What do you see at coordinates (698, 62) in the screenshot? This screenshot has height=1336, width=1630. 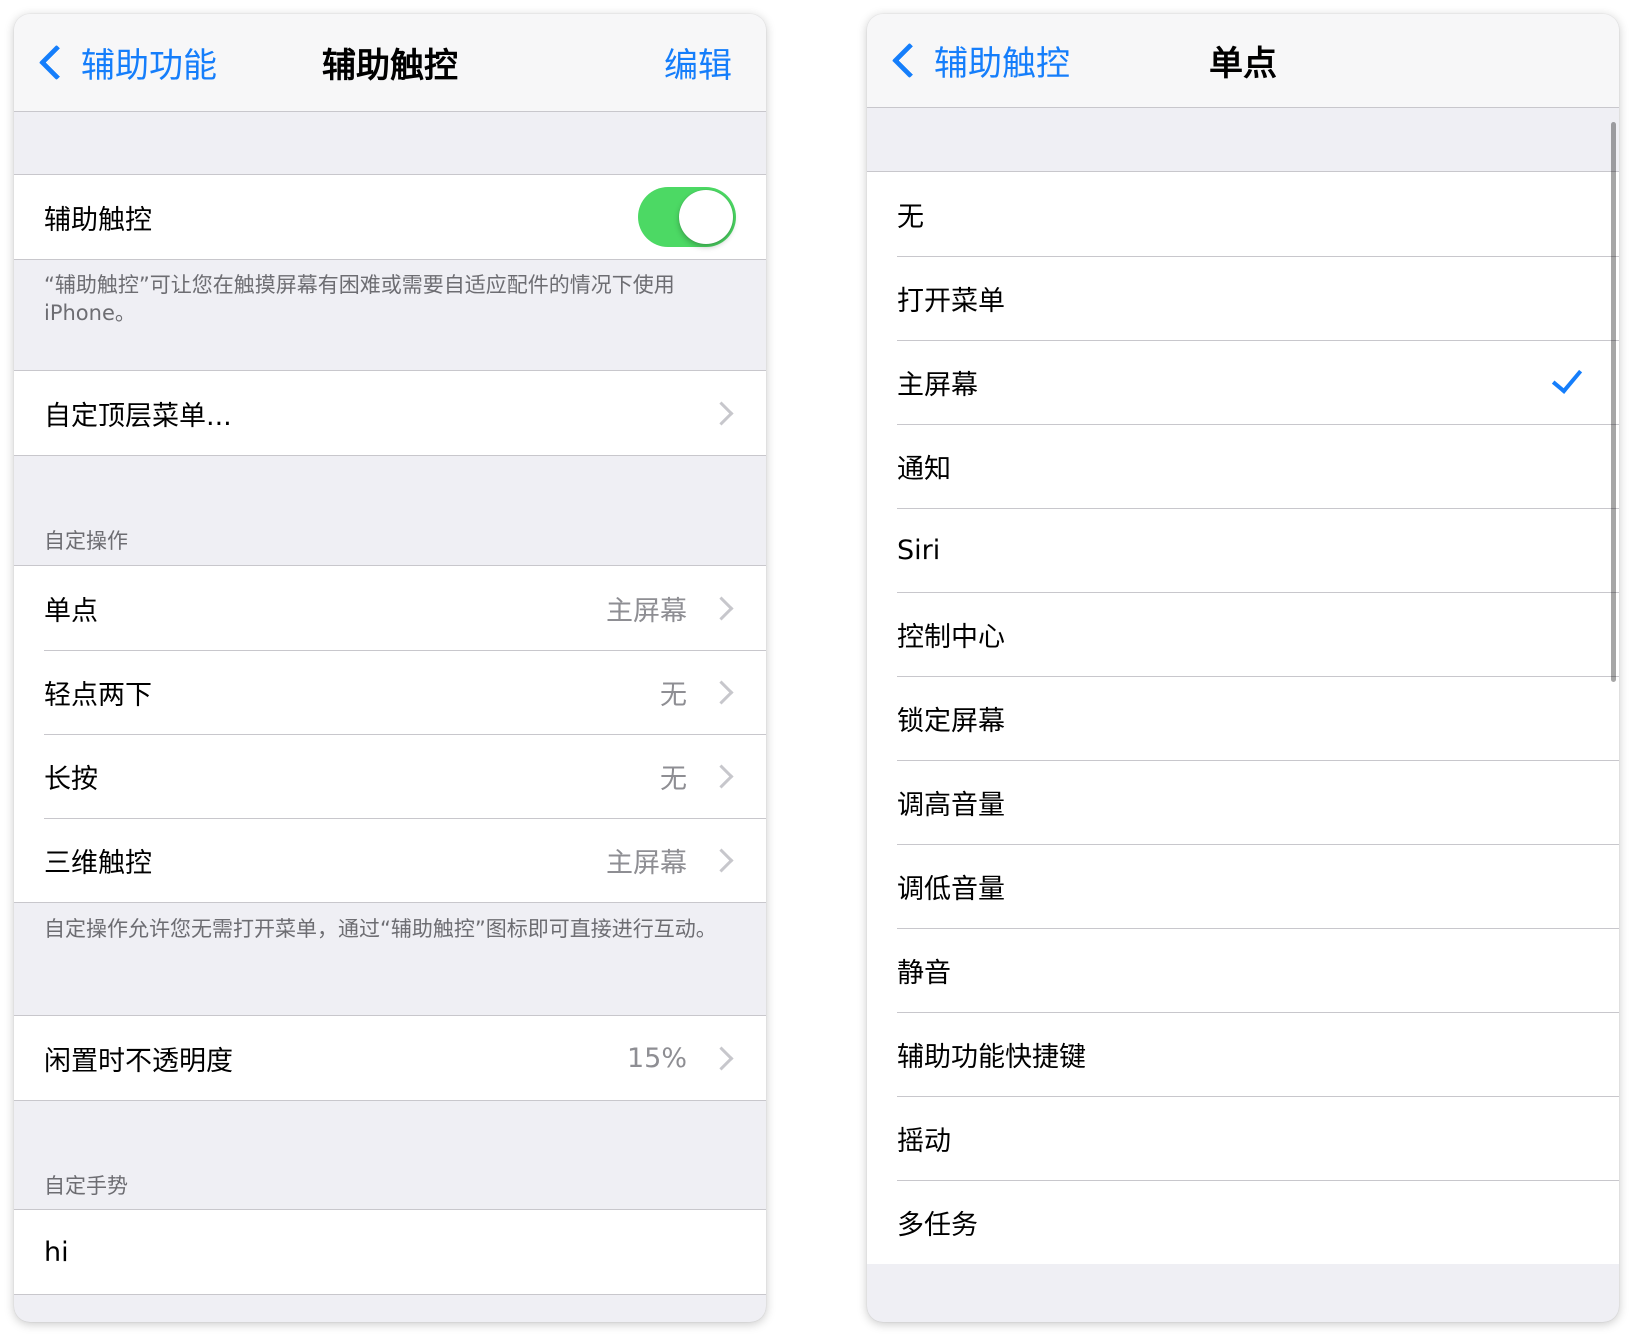 I see `edit-button: 编辑` at bounding box center [698, 62].